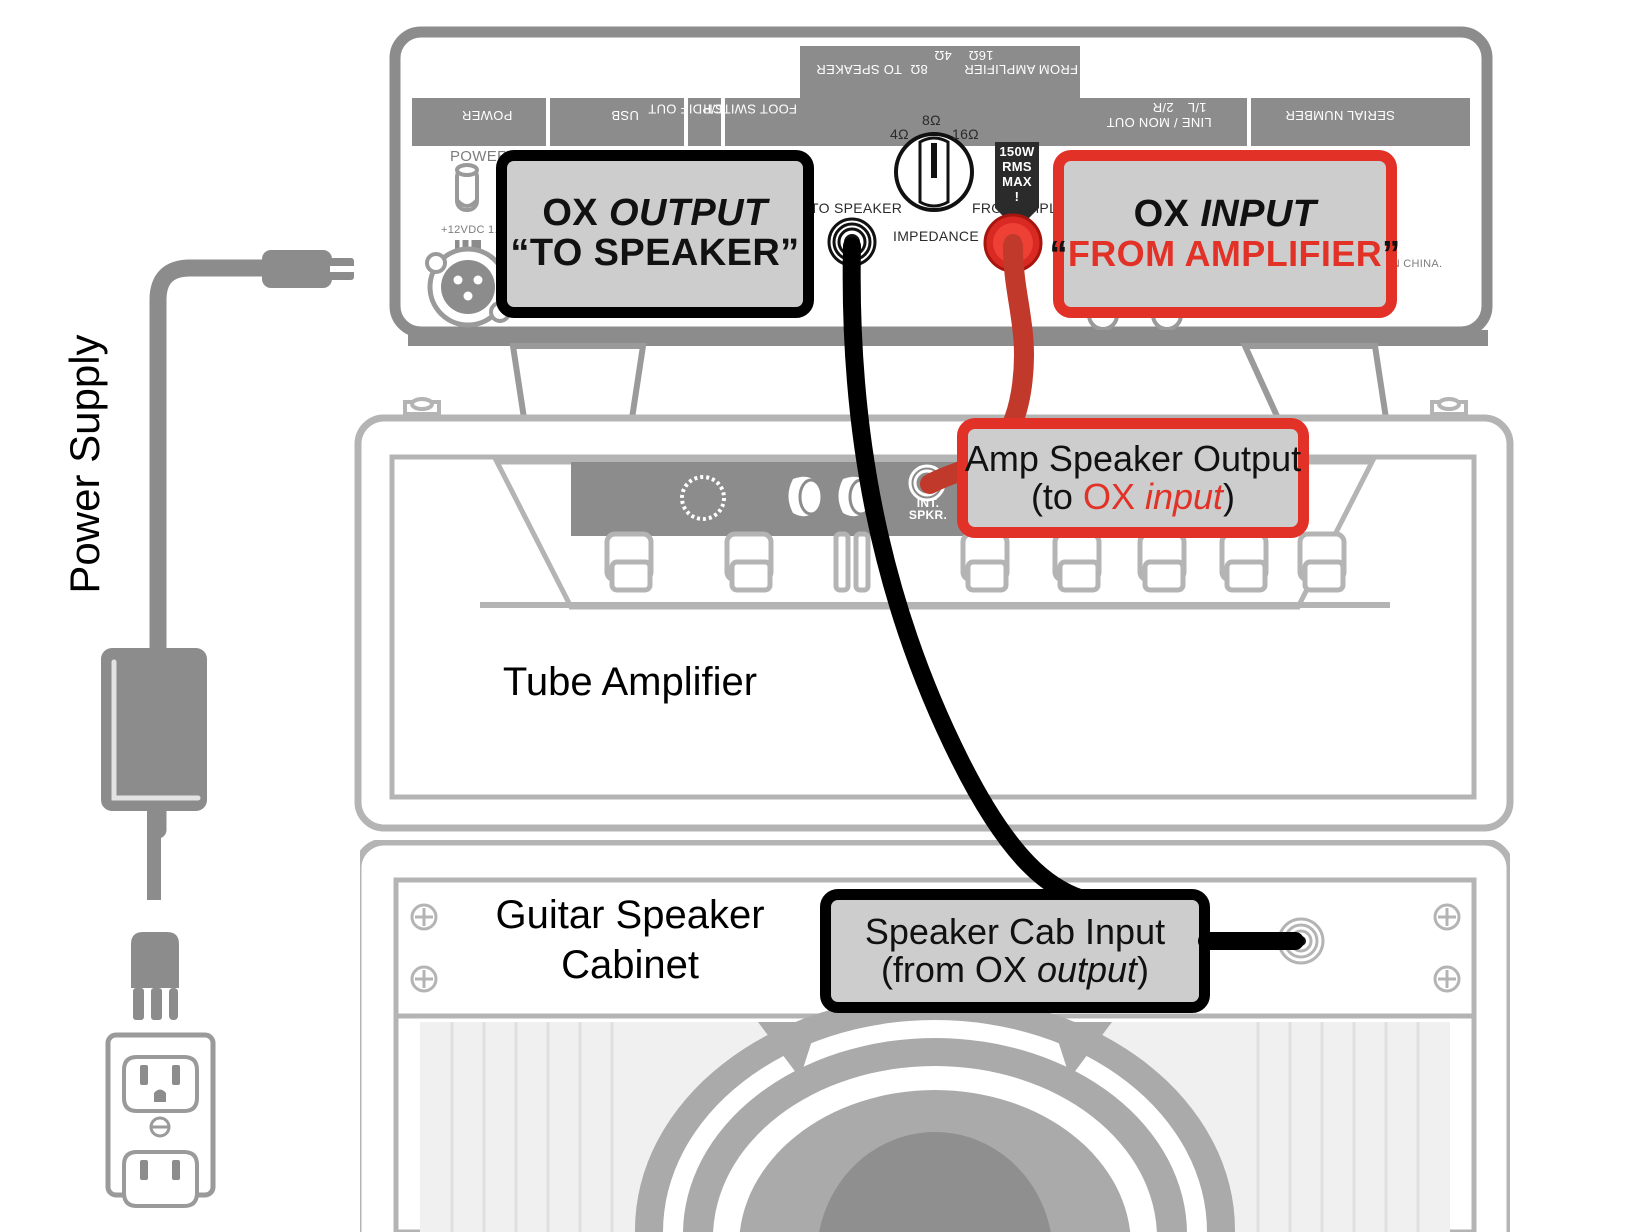 The height and width of the screenshot is (1232, 1630). I want to click on ox-band-impedance-16ohm: 16Ω, so click(981, 55).